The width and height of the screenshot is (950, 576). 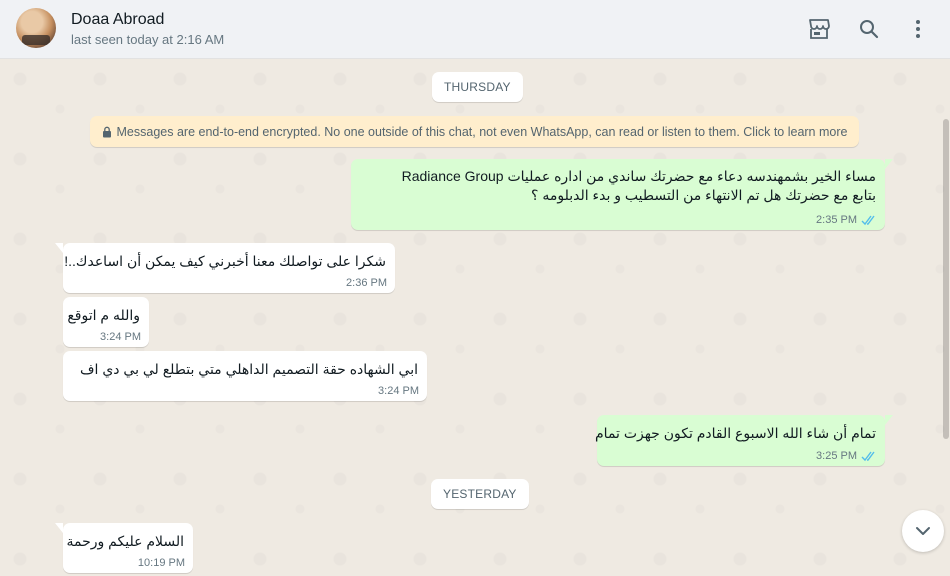 I want to click on message-time: 2:35 PM, so click(x=836, y=220).